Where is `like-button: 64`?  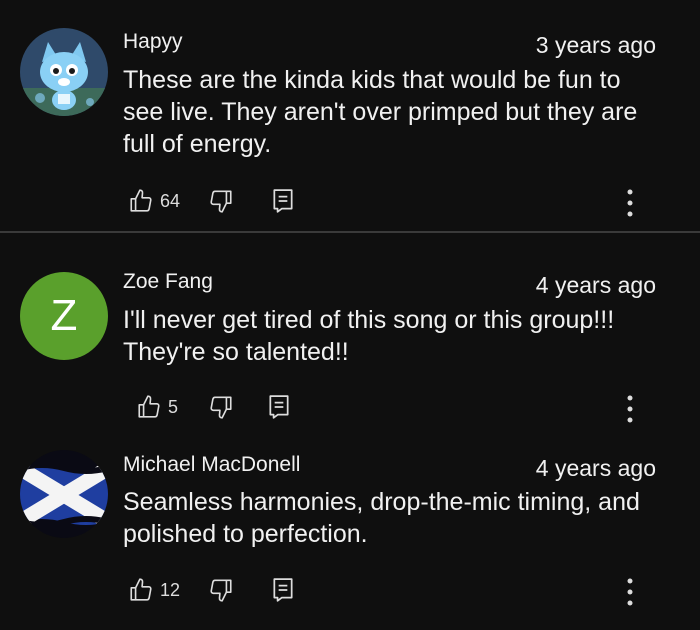
like-button: 64 is located at coordinates (154, 201).